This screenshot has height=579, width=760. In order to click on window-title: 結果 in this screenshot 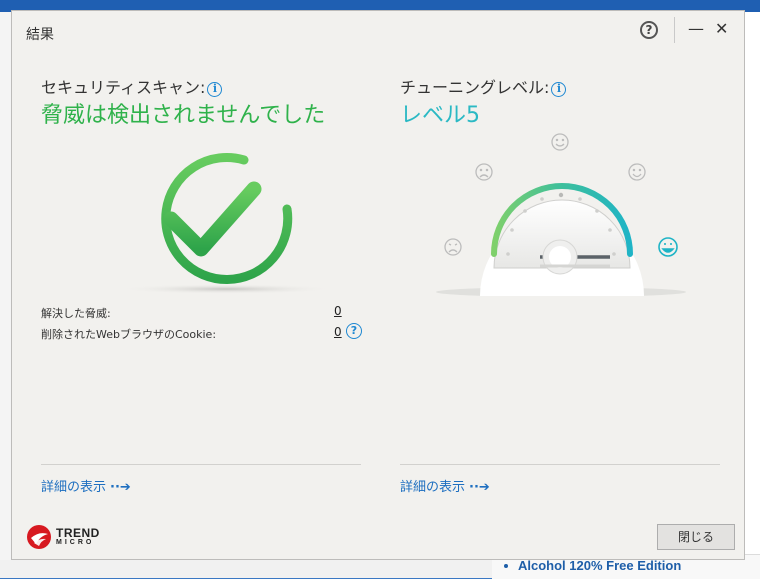, I will do `click(40, 35)`.